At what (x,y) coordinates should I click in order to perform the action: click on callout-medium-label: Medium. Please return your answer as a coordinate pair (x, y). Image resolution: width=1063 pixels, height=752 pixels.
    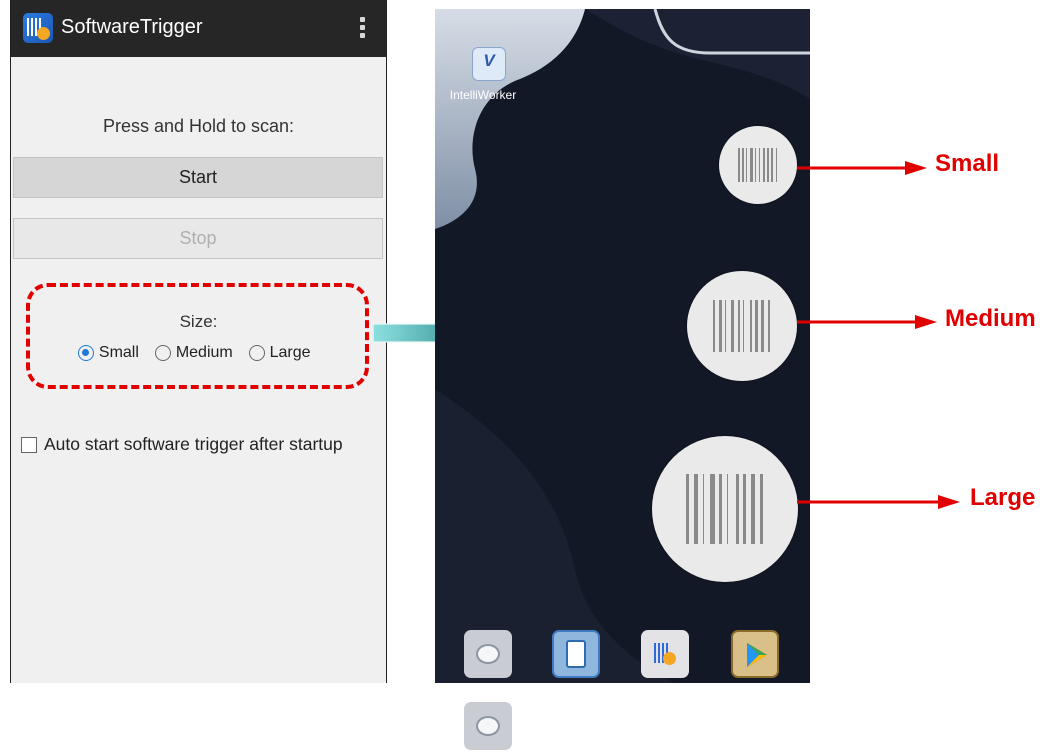
    Looking at the image, I should click on (990, 318).